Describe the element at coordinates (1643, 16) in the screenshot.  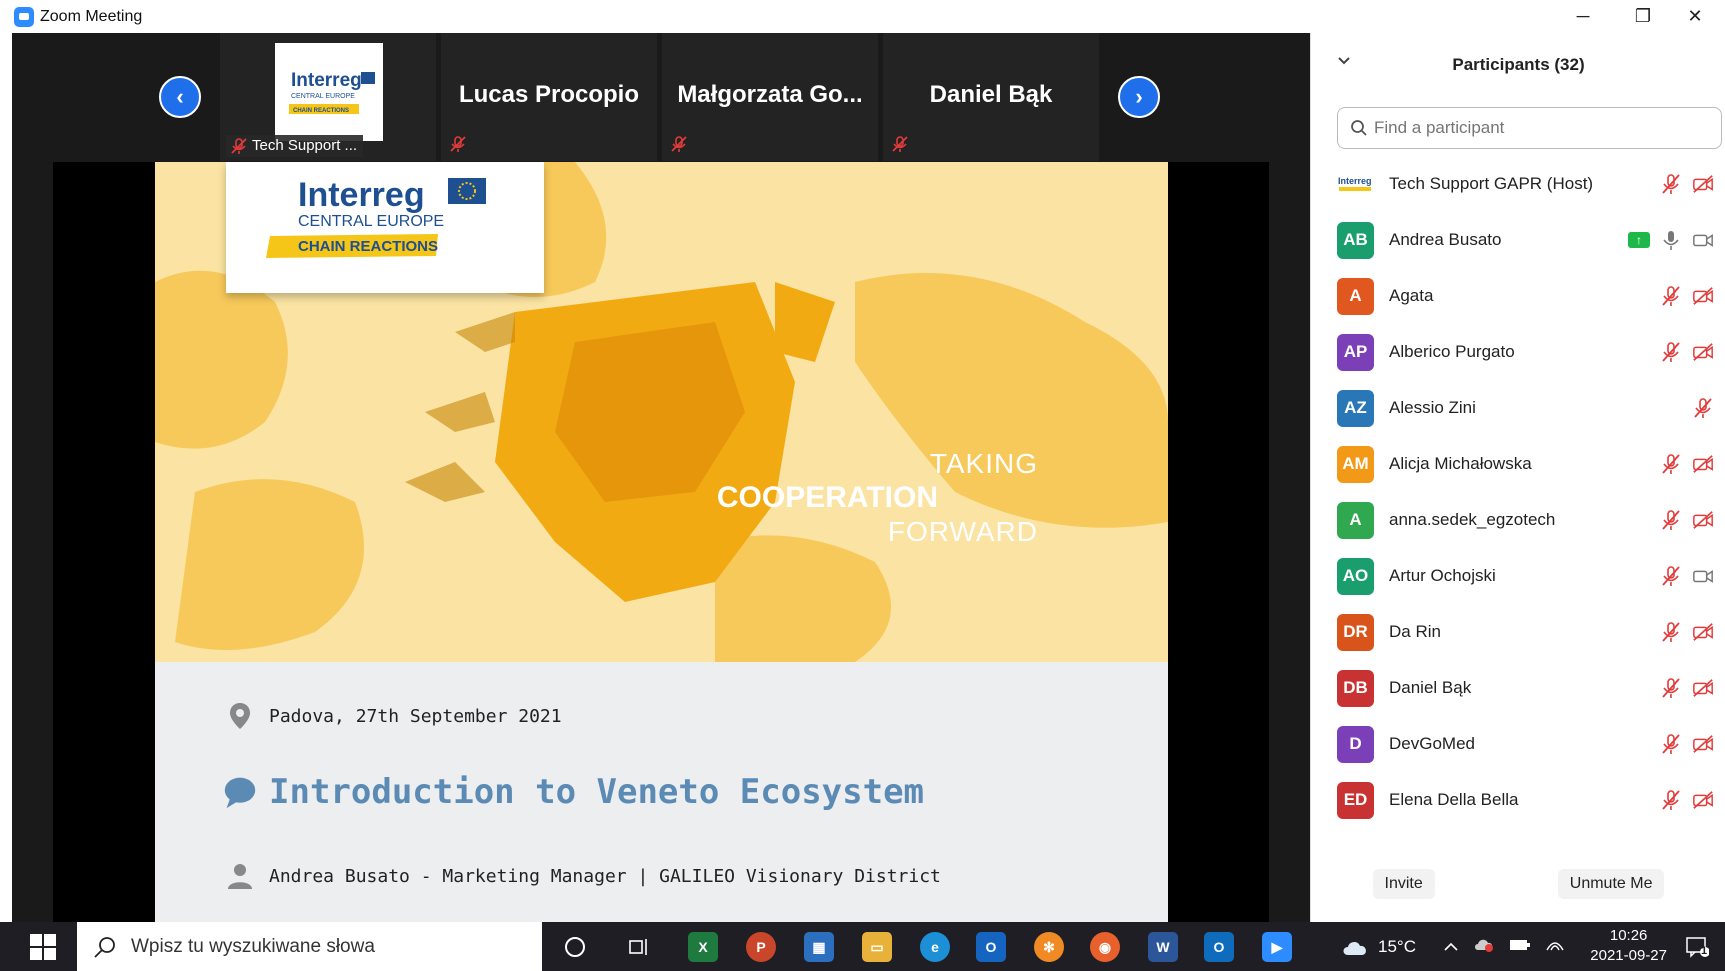
I see `restore-button: ❐` at that location.